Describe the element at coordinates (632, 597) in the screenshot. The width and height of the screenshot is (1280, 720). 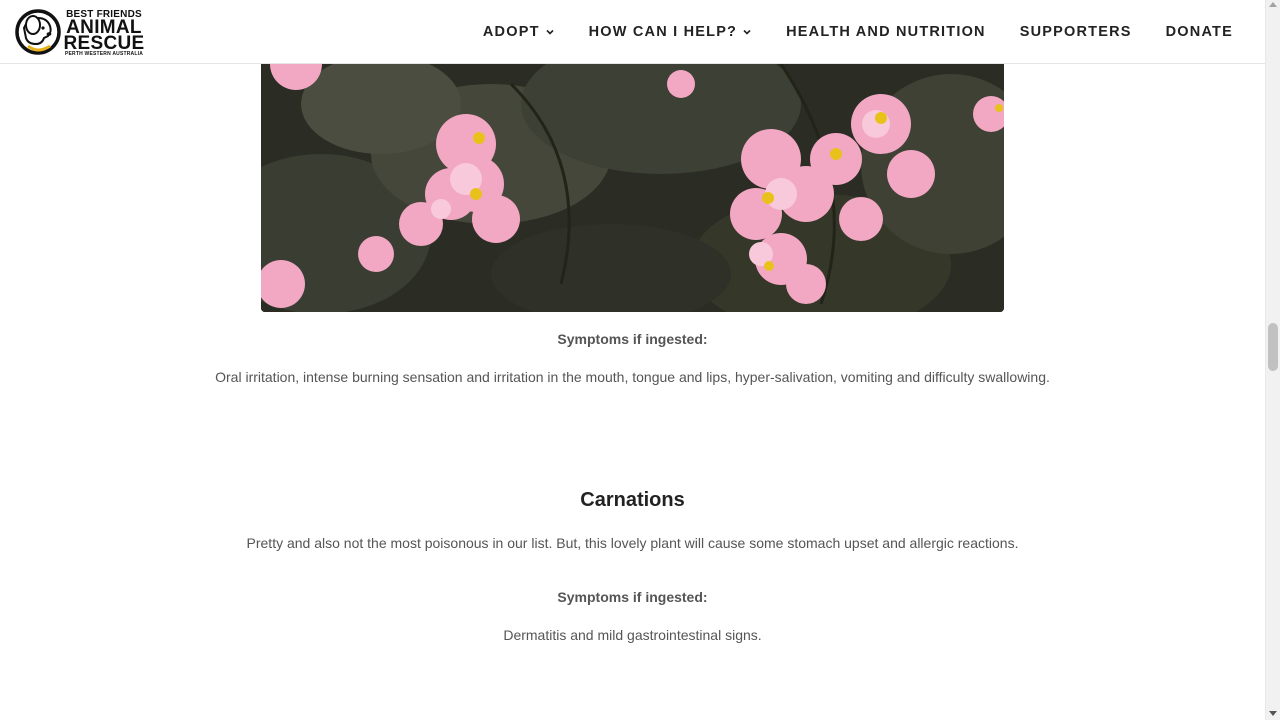
I see `carnations-symptoms-label: Symptoms if ingested:` at that location.